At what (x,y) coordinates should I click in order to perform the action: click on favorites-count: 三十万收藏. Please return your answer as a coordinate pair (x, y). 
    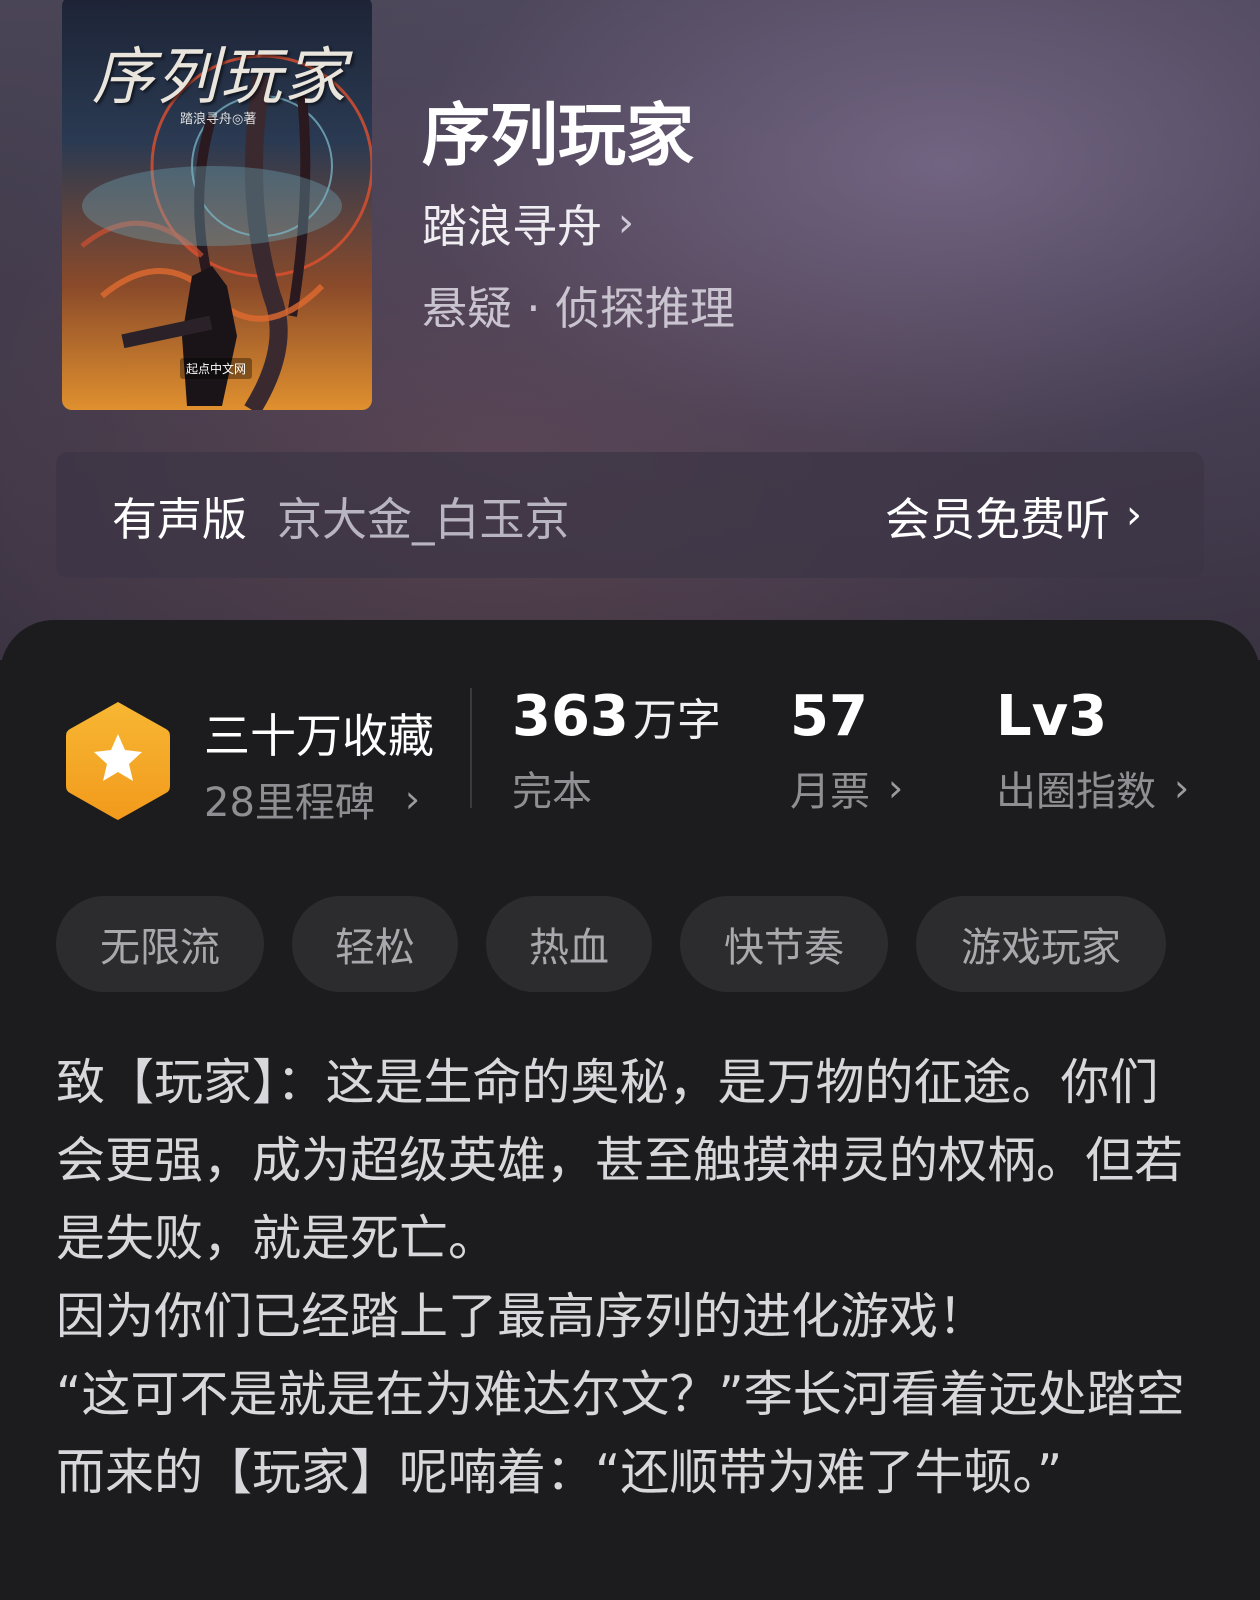
    Looking at the image, I should click on (319, 736).